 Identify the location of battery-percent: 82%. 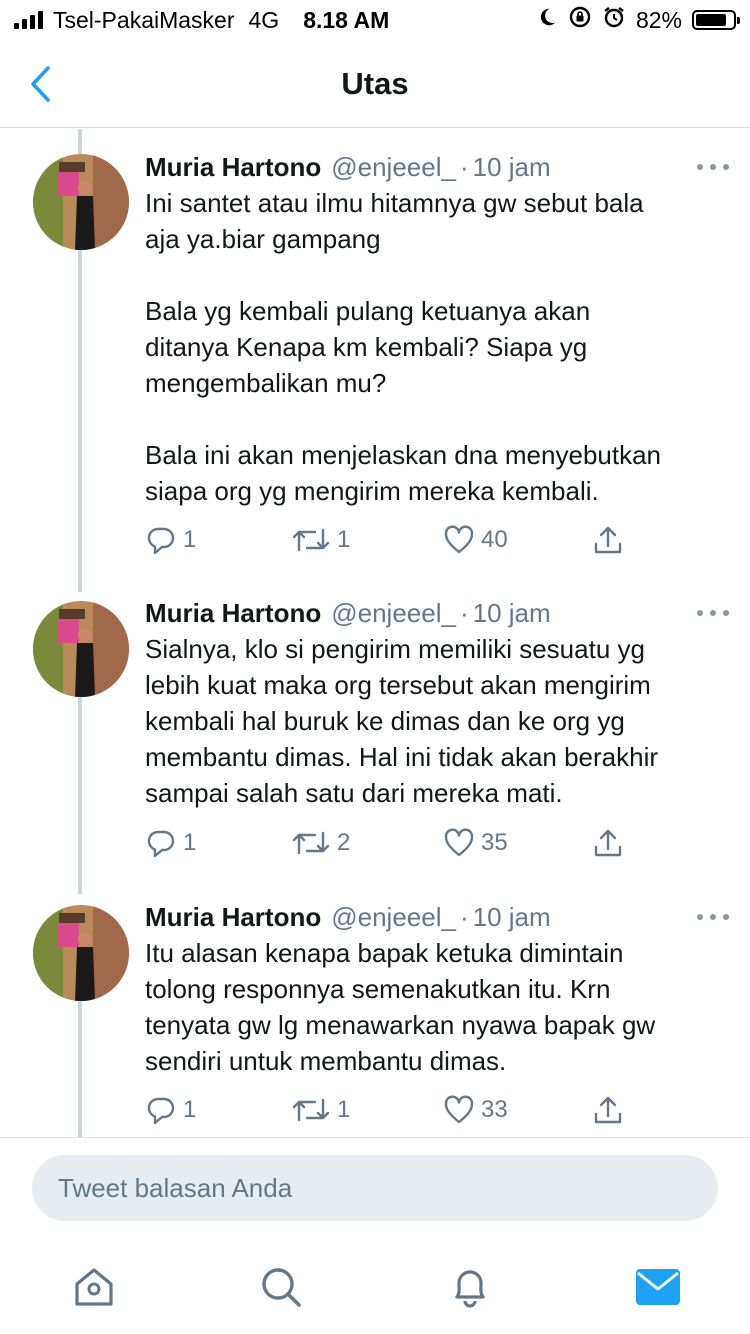
(658, 19).